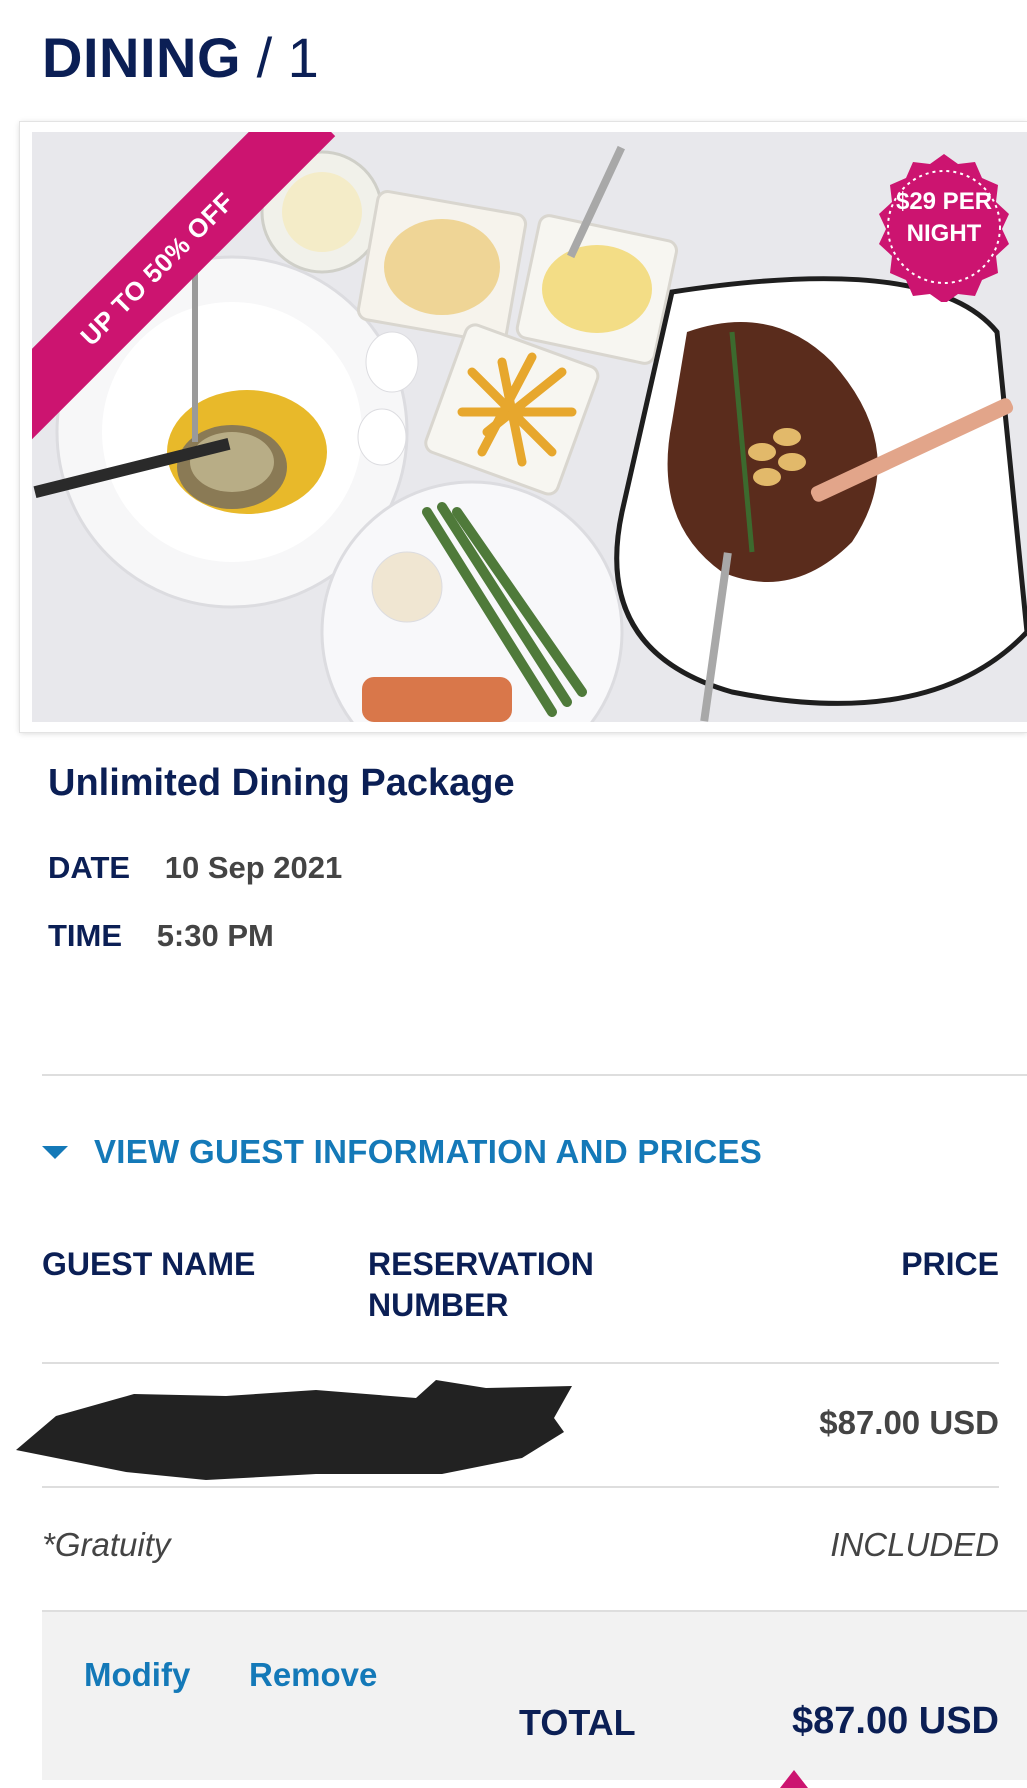 The height and width of the screenshot is (1788, 1027). I want to click on modify-link: Modify, so click(137, 1675).